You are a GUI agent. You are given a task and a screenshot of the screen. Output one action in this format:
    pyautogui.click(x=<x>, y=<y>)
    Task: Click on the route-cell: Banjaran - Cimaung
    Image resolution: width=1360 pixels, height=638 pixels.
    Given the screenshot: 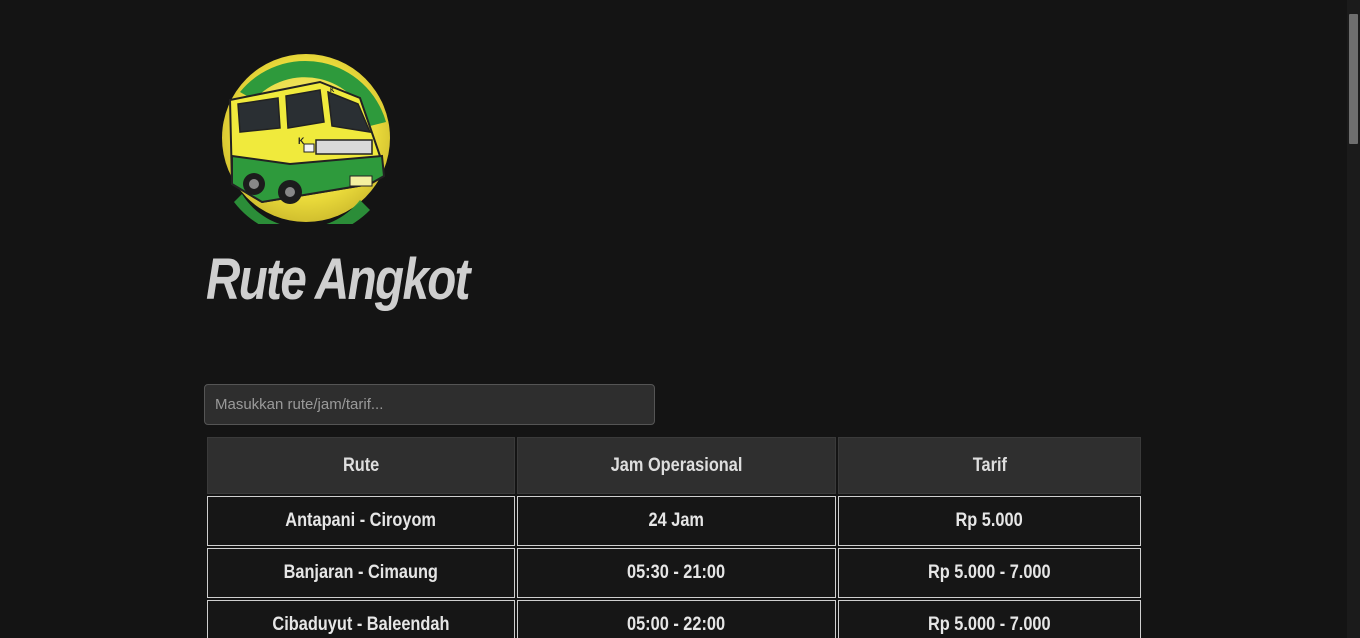 What is the action you would take?
    pyautogui.click(x=361, y=573)
    